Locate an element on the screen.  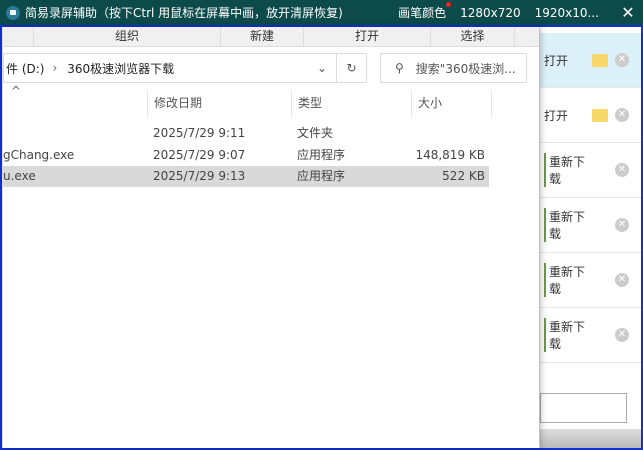
breadcrumb-folder: 360极速浏览器下载 is located at coordinates (119, 68).